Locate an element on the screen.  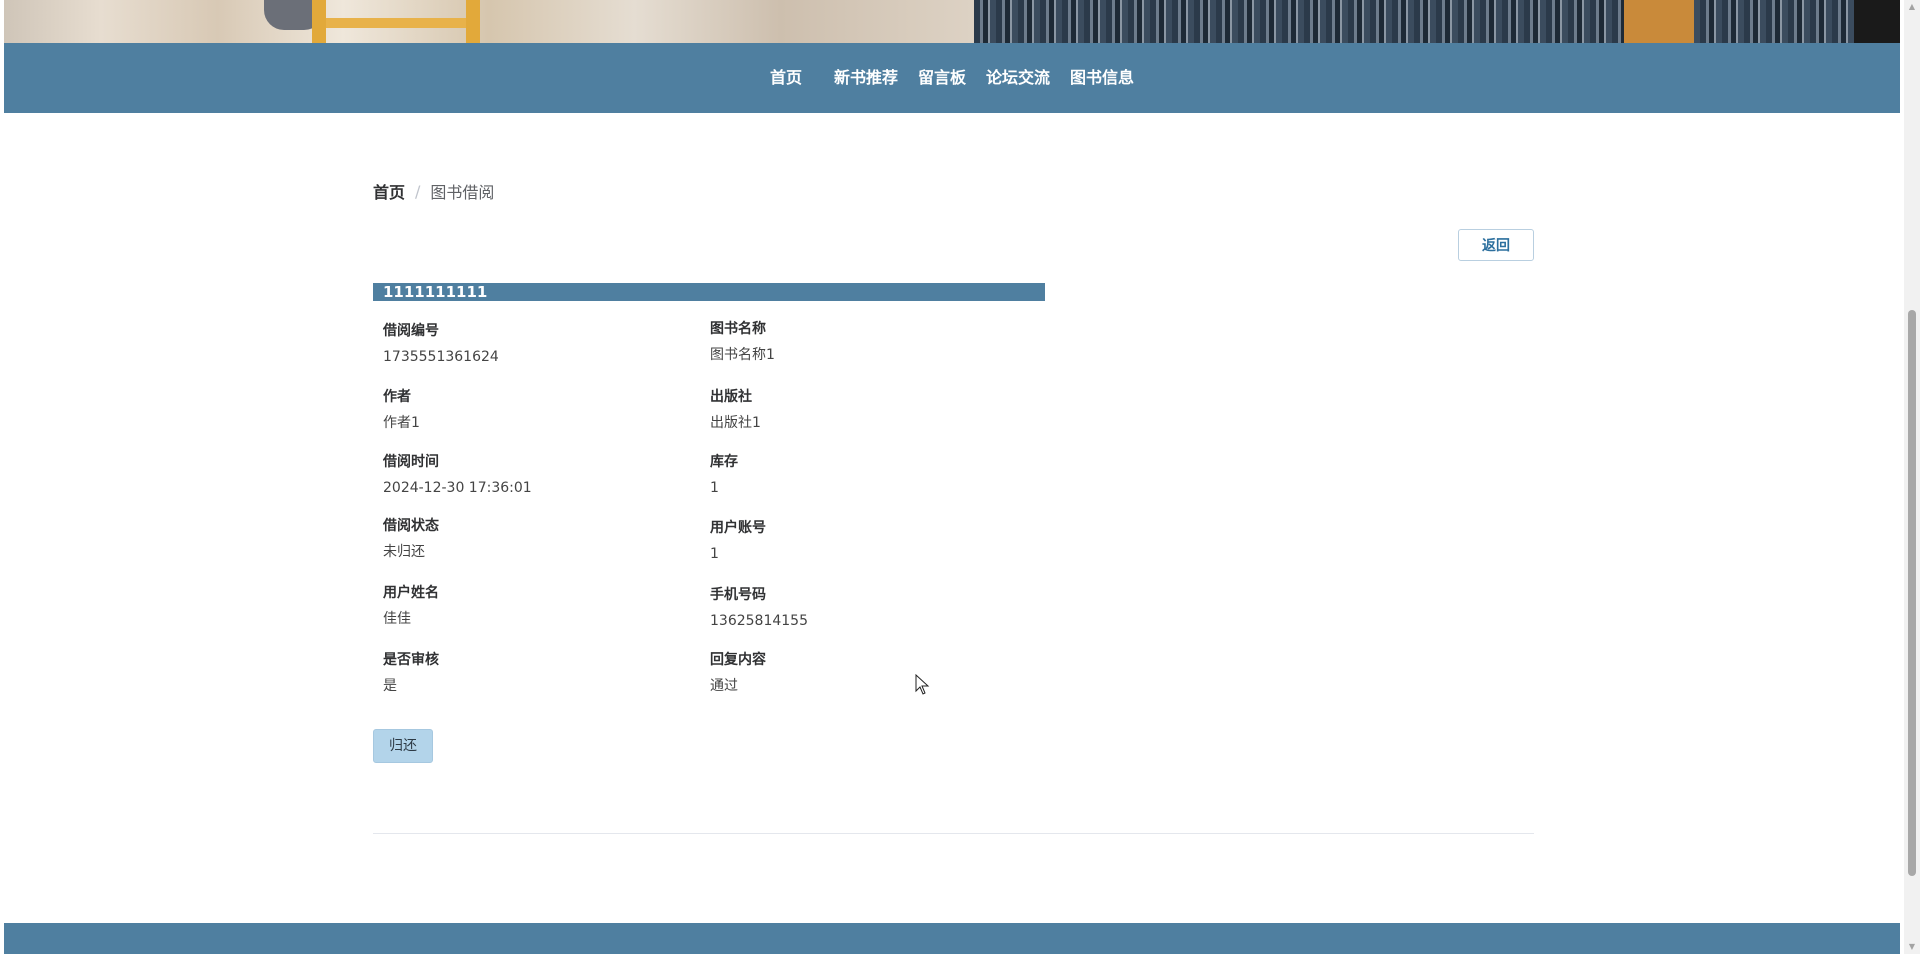
scroll-up-arrow-icon: ▲ is located at coordinates (1912, 7).